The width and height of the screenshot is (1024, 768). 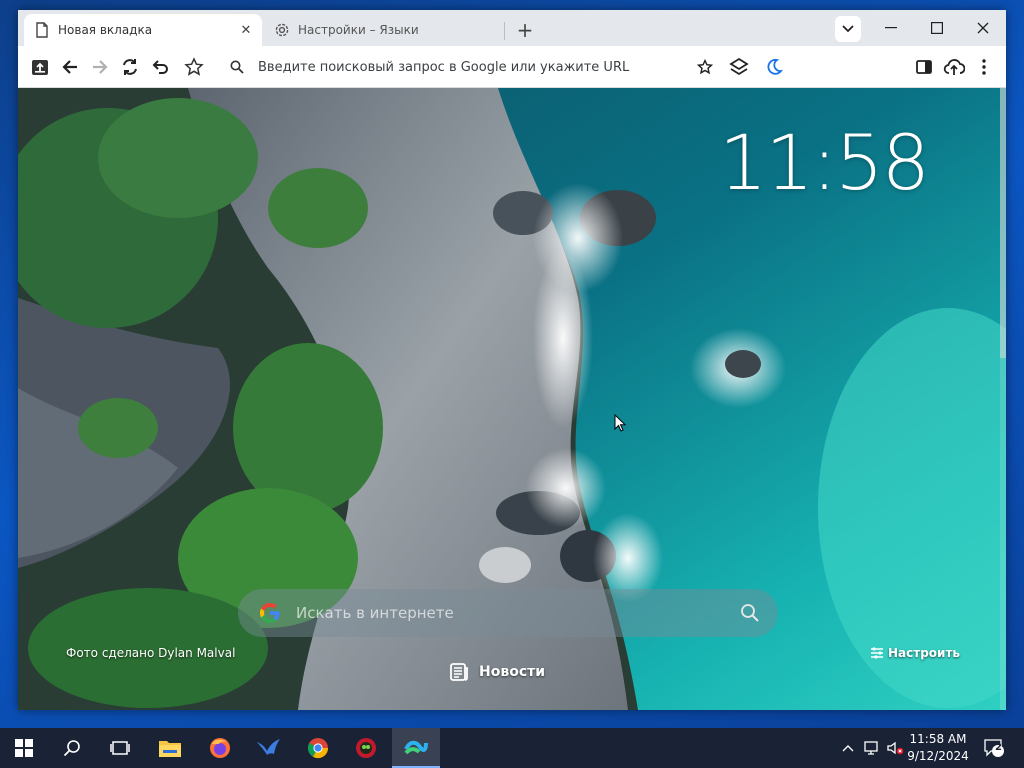 I want to click on bookmark-page-button, so click(x=705, y=67).